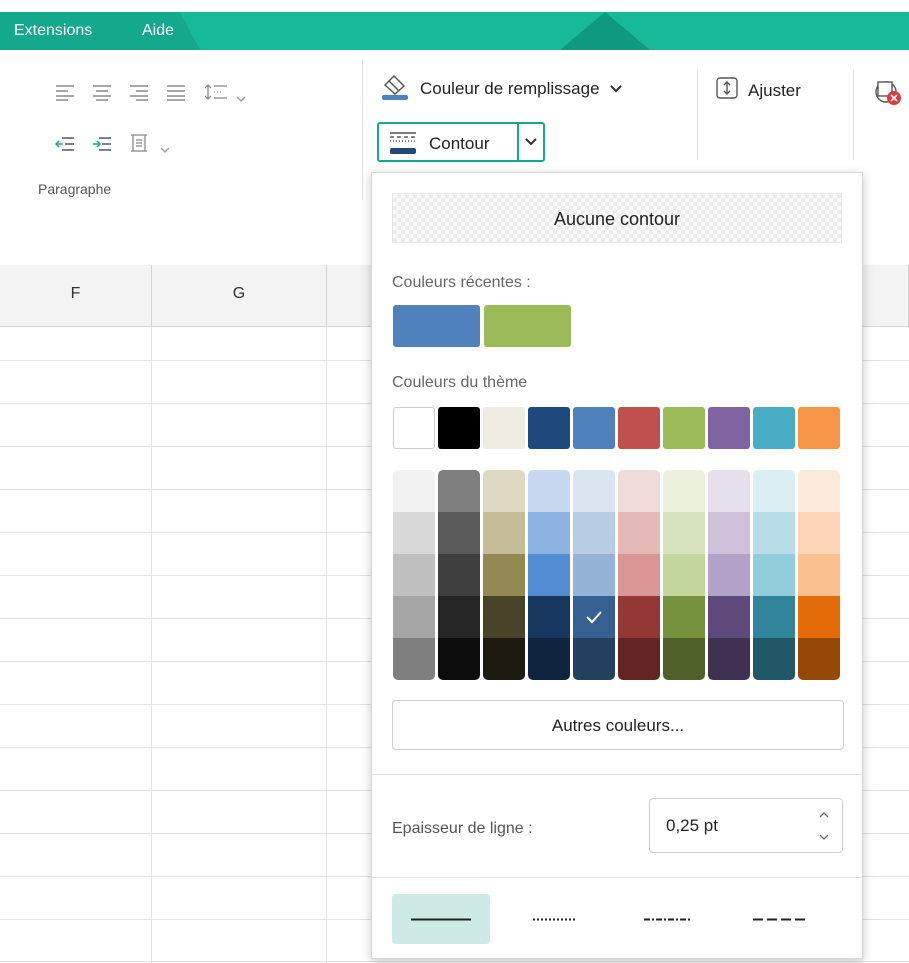  I want to click on column-header-label: G, so click(239, 293).